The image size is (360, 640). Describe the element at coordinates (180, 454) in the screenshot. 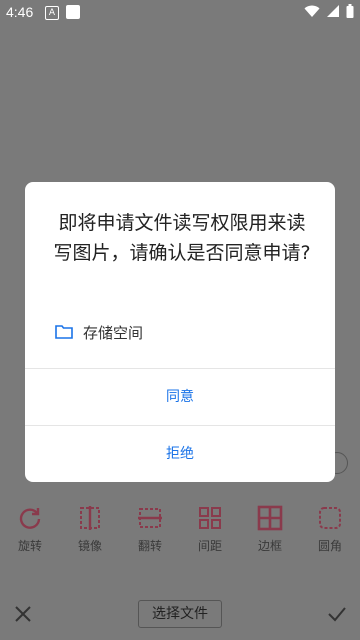

I see `reject-button: 拒绝` at that location.